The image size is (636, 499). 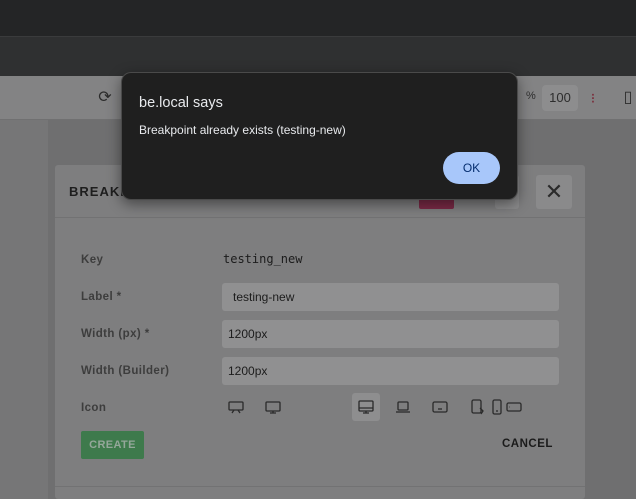 What do you see at coordinates (390, 371) in the screenshot?
I see `width-builder-input: 1200px` at bounding box center [390, 371].